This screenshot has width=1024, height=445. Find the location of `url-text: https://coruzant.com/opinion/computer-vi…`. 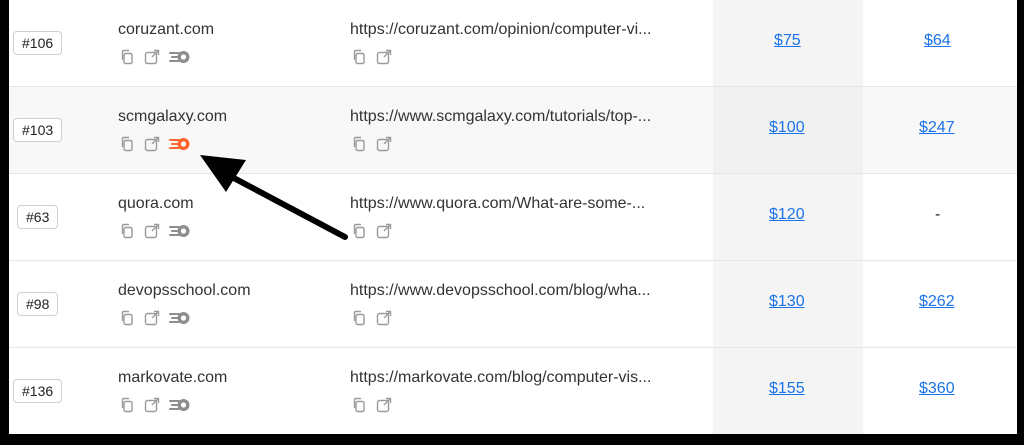

url-text: https://coruzant.com/opinion/computer-vi… is located at coordinates (500, 30).